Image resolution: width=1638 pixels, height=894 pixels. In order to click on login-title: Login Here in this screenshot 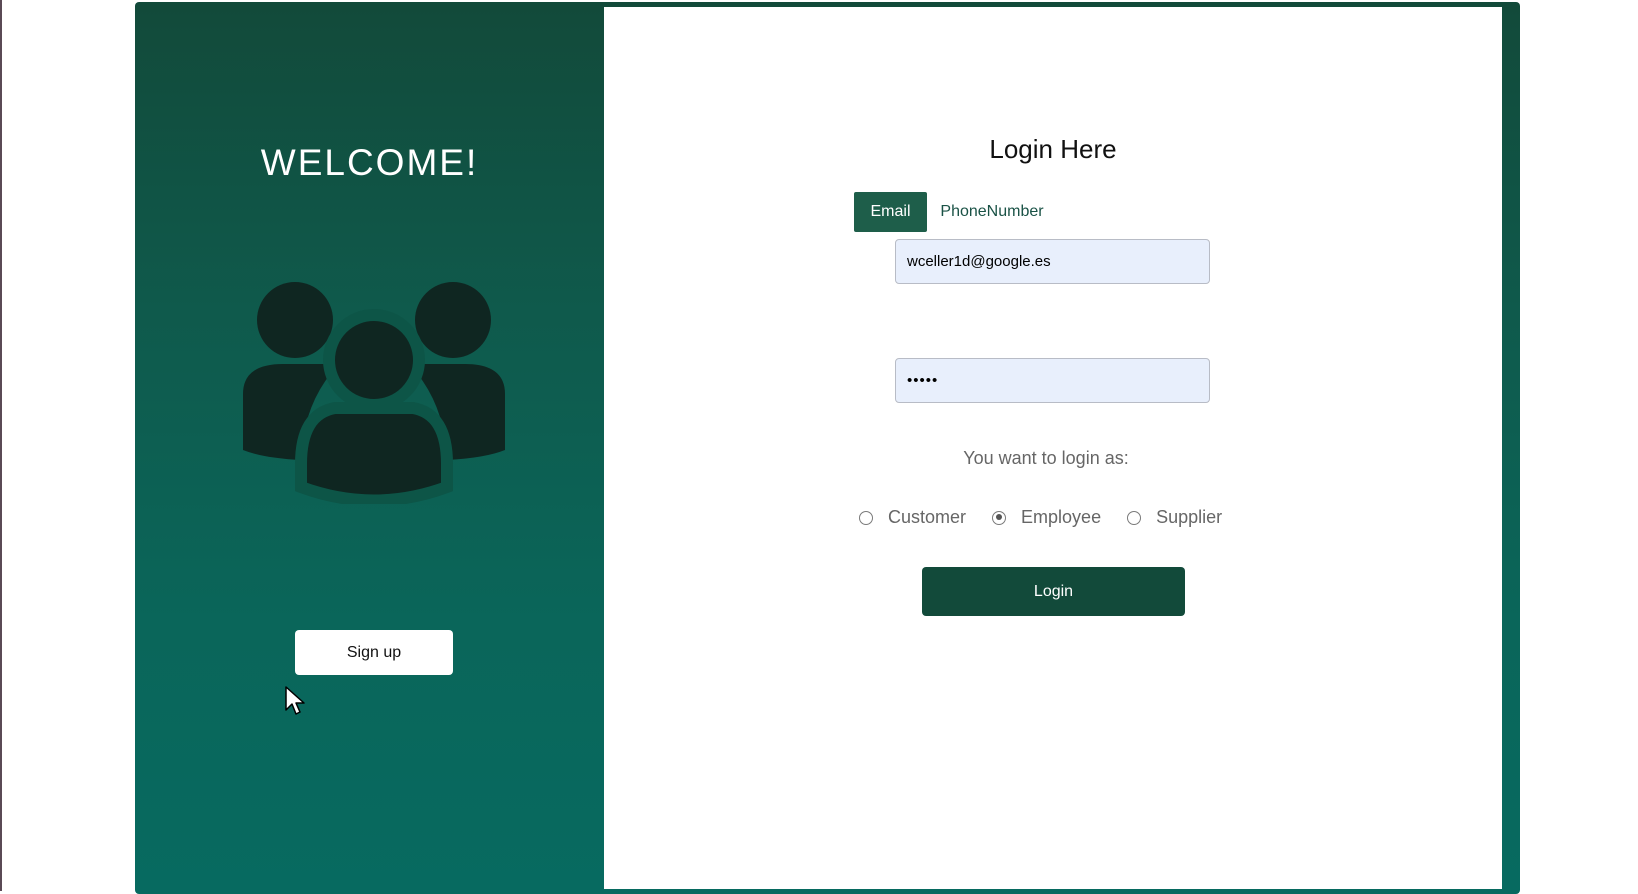, I will do `click(1053, 149)`.